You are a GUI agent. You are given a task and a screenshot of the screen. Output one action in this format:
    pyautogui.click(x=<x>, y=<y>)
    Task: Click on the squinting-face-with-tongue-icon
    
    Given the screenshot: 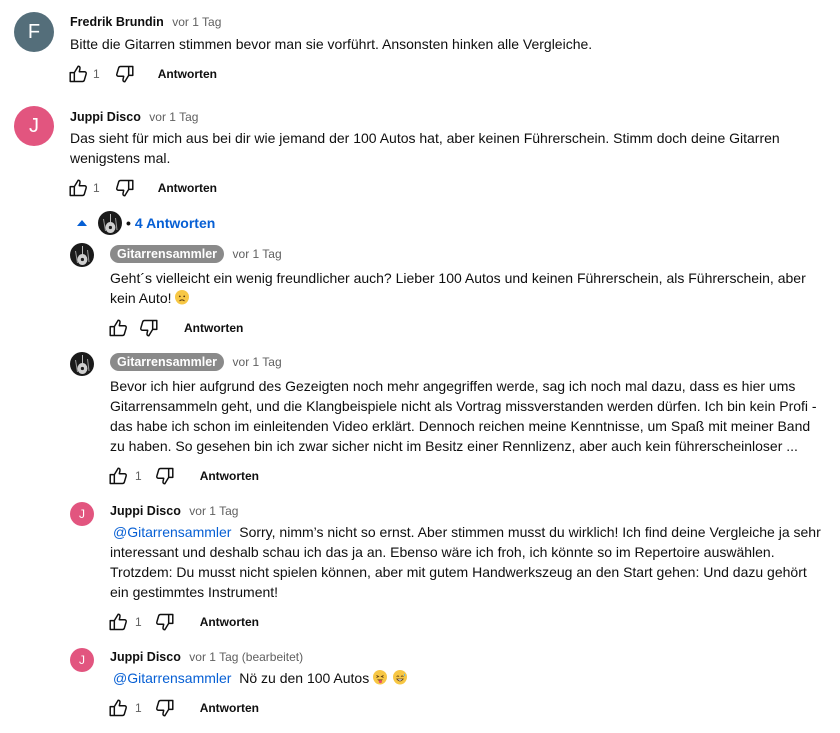 What is the action you would take?
    pyautogui.click(x=380, y=677)
    